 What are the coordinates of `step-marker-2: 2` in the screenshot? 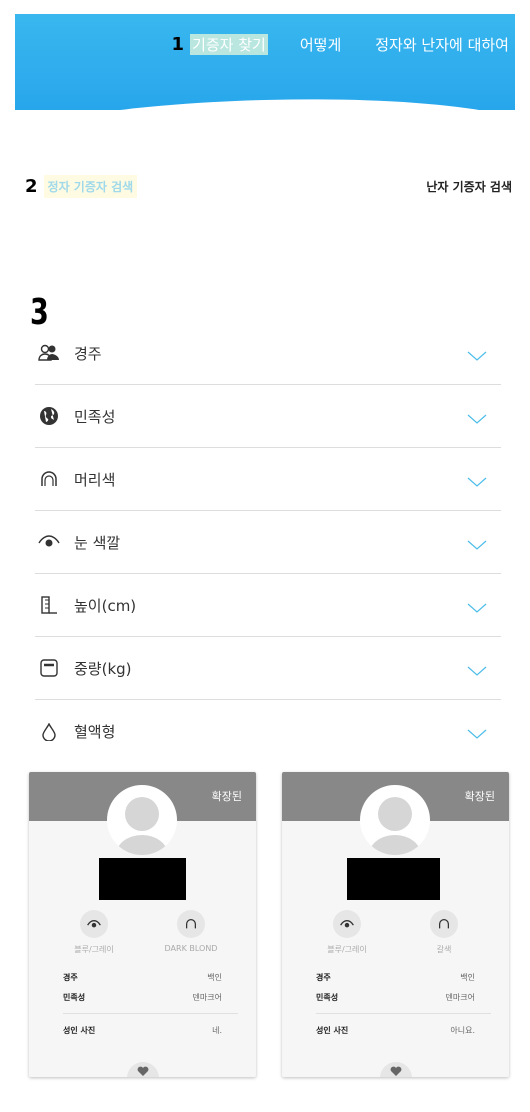 It's located at (31, 186).